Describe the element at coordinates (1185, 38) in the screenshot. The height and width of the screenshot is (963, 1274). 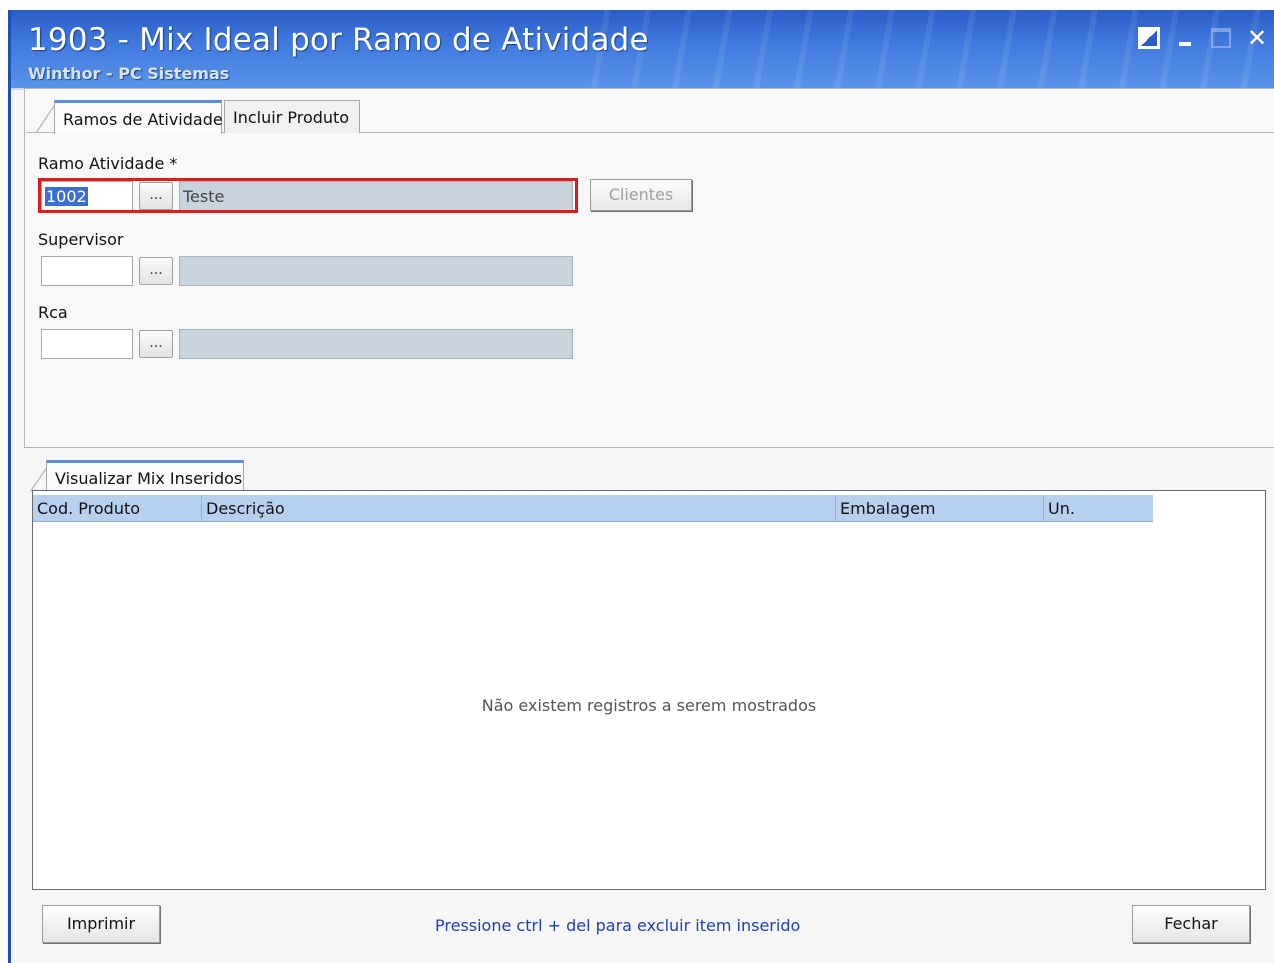
I see `minimize-icon` at that location.